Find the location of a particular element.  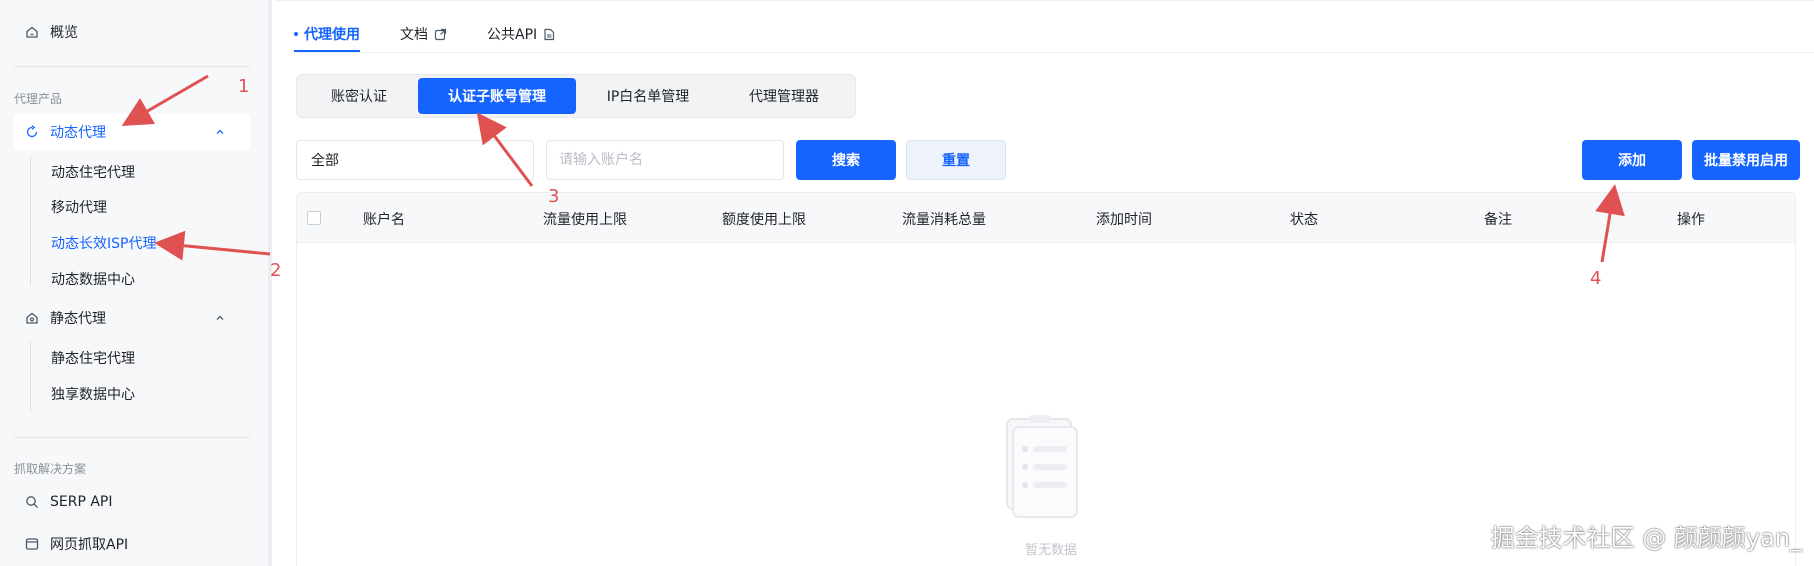

section-label-scrape: 抓取解决方案 is located at coordinates (50, 469).